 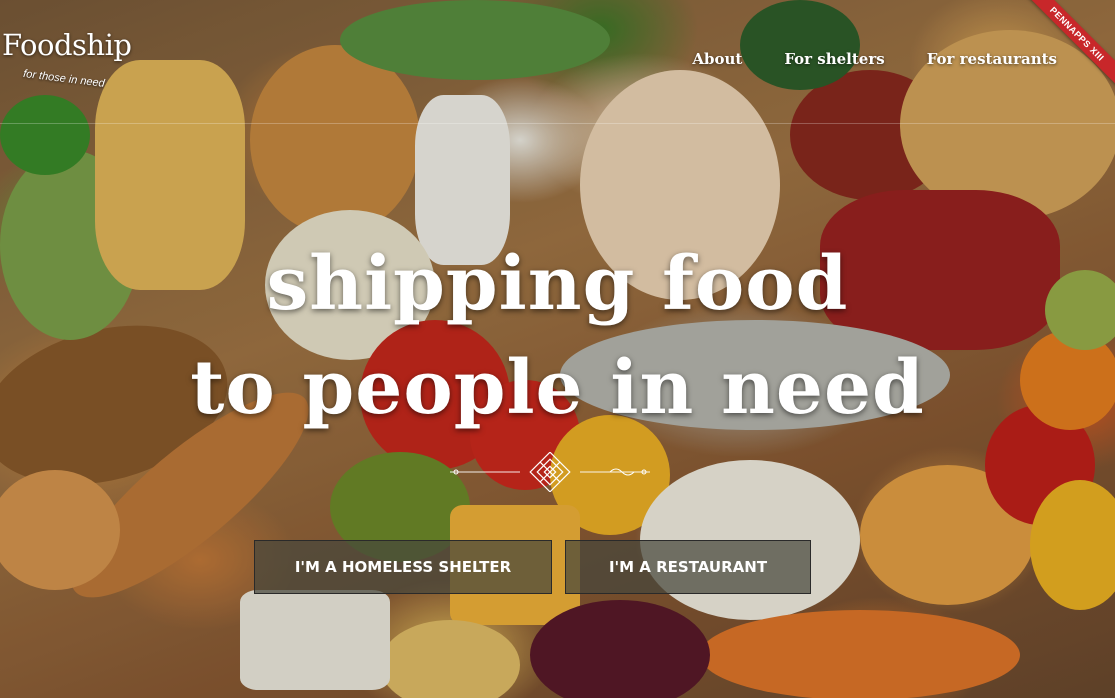 What do you see at coordinates (1064, 48) in the screenshot?
I see `ribbon-label: PENNAPPS XIII` at bounding box center [1064, 48].